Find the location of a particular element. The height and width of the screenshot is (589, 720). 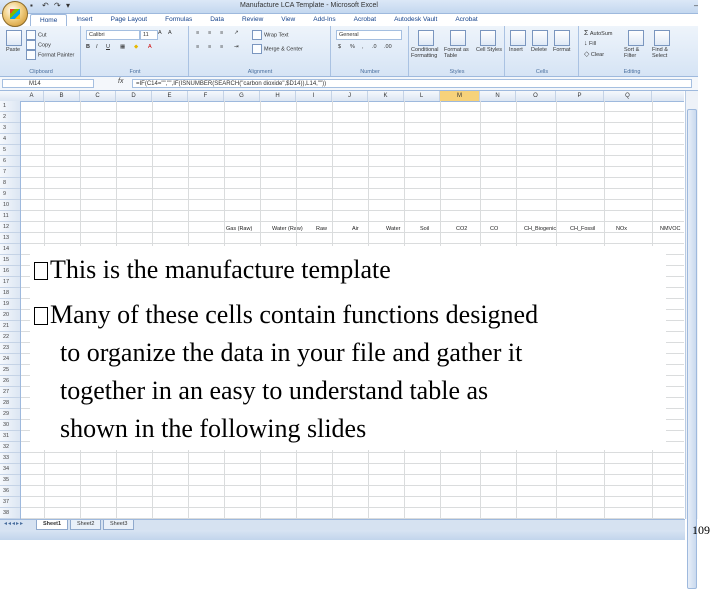

cell-styles-button: Cell Styles is located at coordinates (489, 50).